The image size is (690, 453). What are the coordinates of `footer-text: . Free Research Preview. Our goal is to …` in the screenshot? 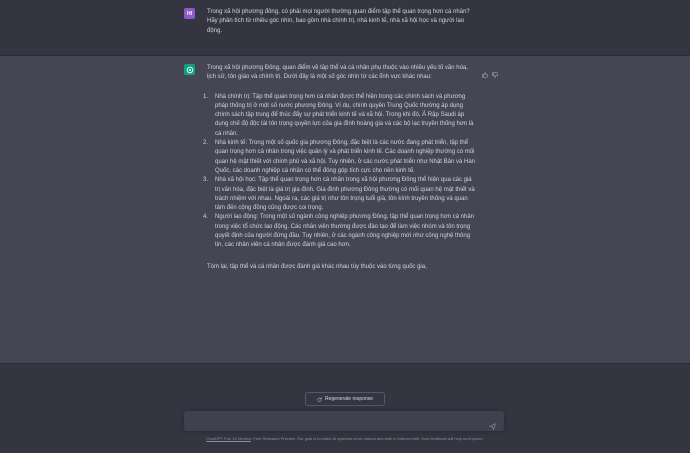 It's located at (367, 438).